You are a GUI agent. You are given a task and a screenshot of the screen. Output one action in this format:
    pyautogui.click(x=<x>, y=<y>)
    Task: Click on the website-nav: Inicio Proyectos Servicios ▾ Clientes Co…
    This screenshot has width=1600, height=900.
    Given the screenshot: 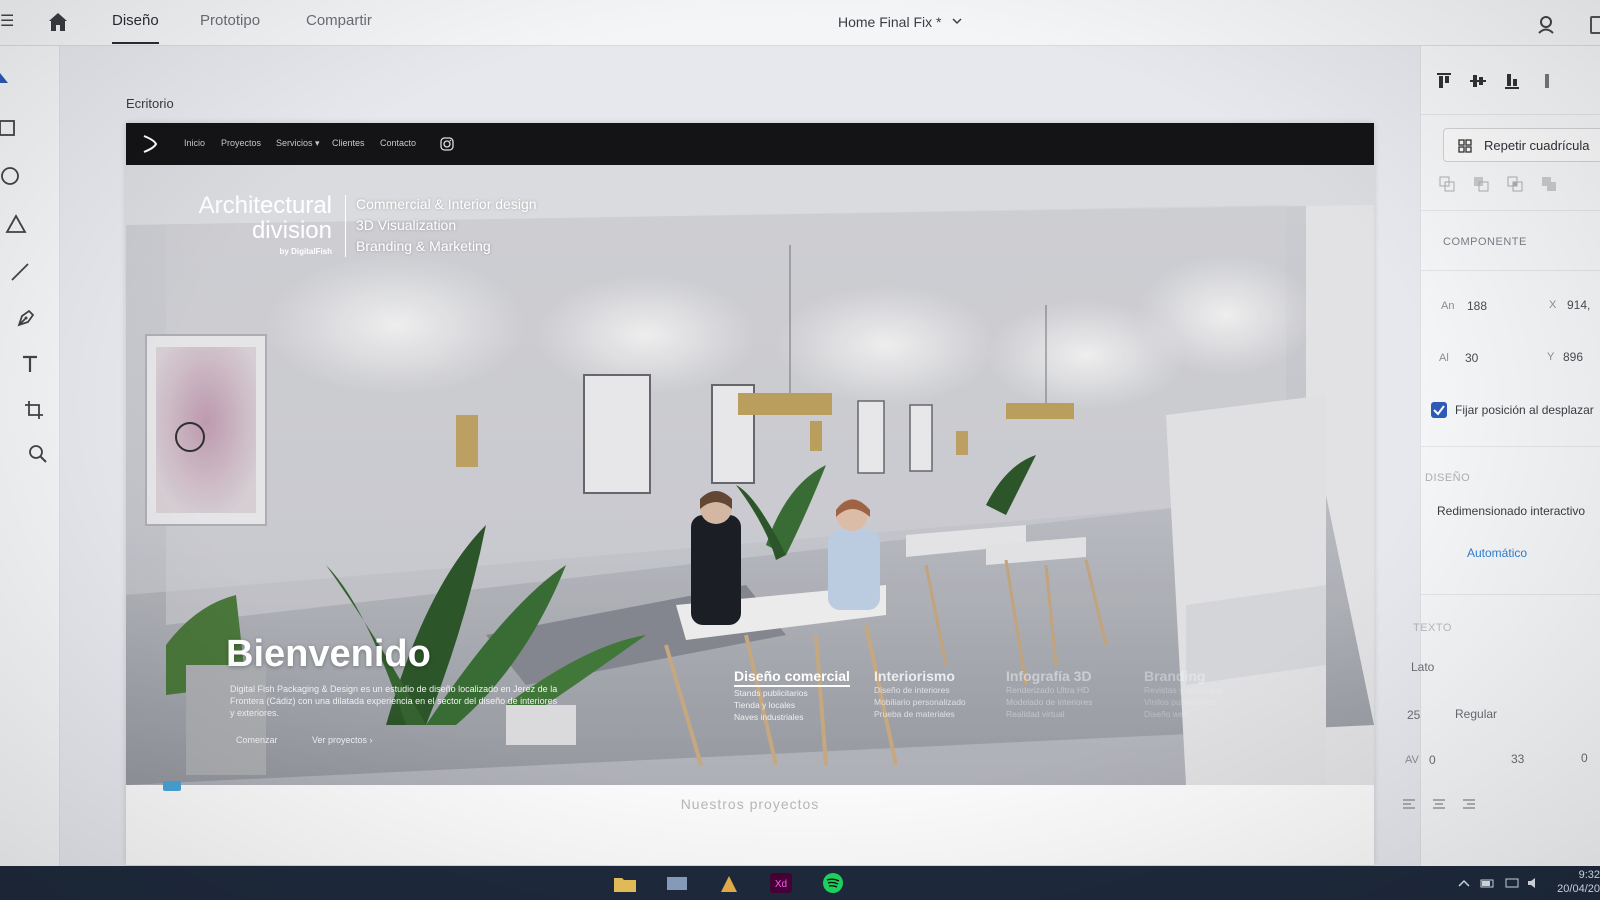 What is the action you would take?
    pyautogui.click(x=750, y=144)
    